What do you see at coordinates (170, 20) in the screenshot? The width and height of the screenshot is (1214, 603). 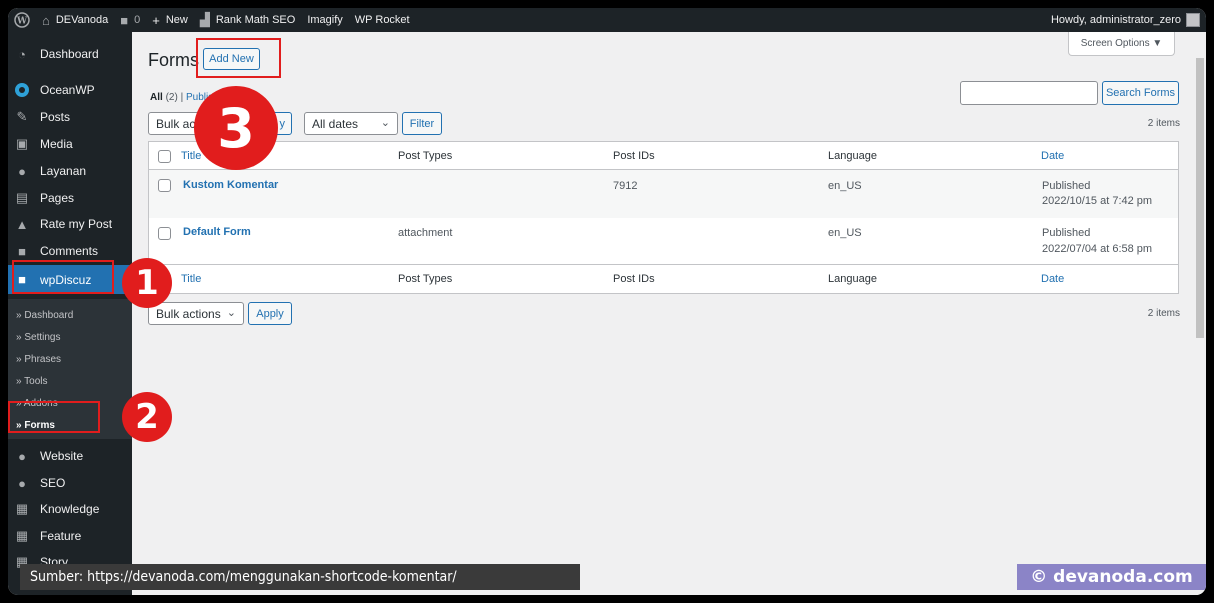 I see `new-content-link: + New` at bounding box center [170, 20].